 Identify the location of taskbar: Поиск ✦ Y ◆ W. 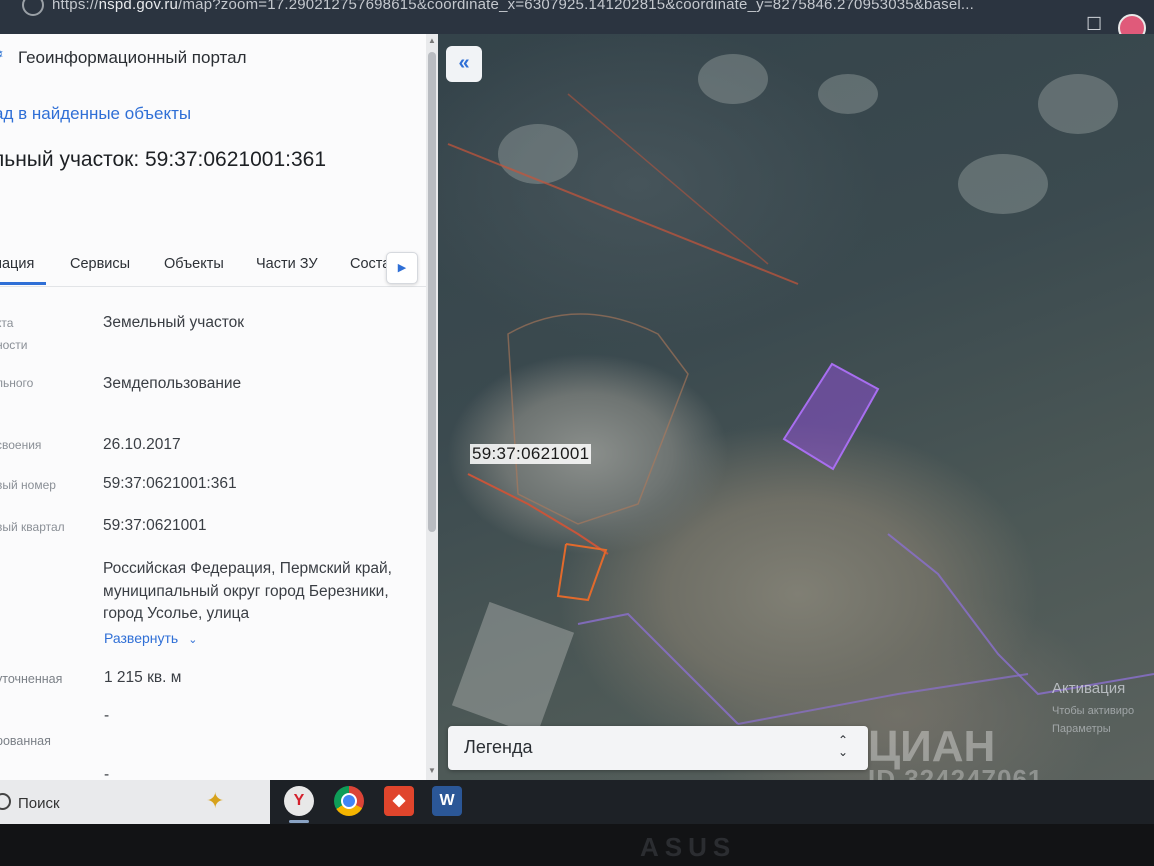
(577, 802).